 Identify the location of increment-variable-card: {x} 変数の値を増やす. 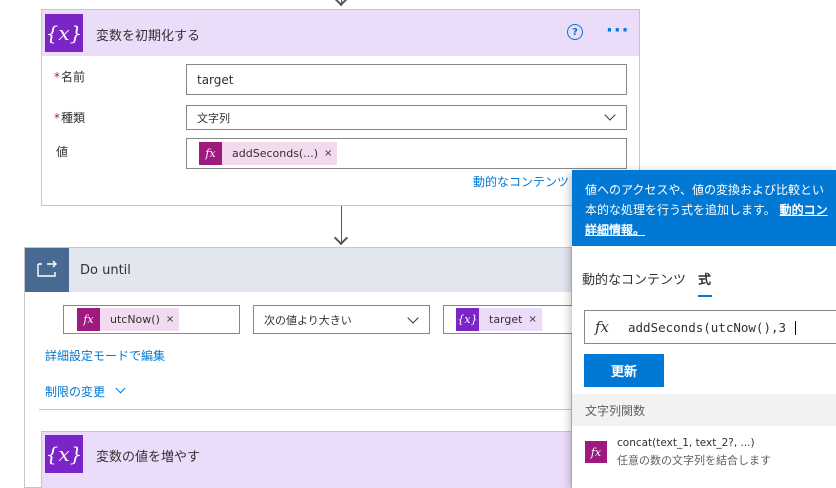
(306, 459).